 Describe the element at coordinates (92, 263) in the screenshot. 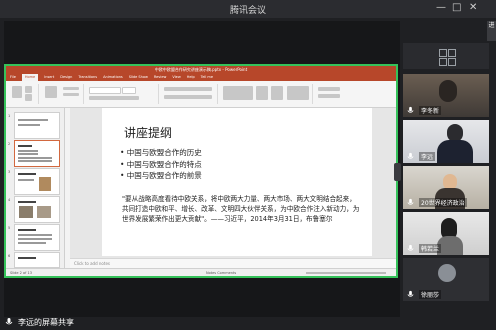

I see `notes-placeholder: Click to add notes` at that location.